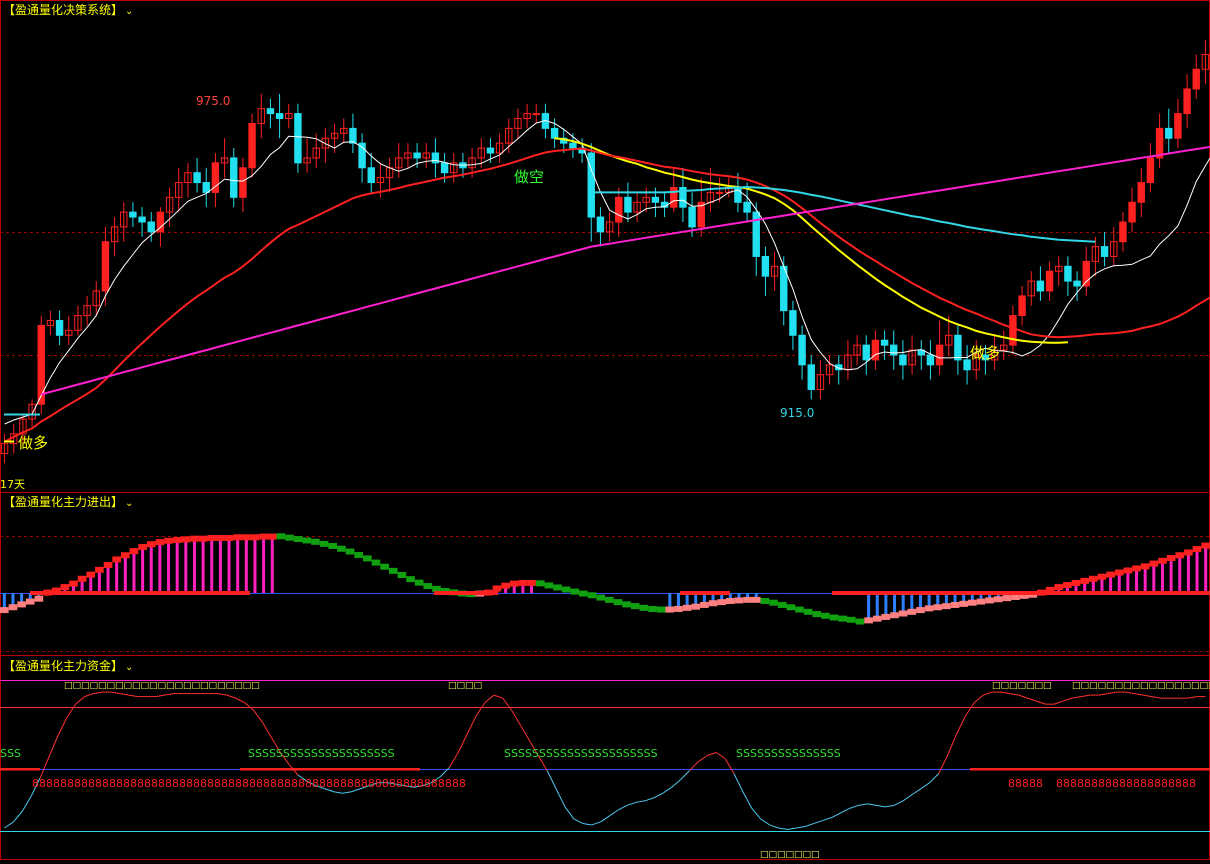 Image resolution: width=1210 pixels, height=864 pixels. I want to click on flow-panel-title: 【盈通量化主力进出】 ⌄, so click(68, 501).